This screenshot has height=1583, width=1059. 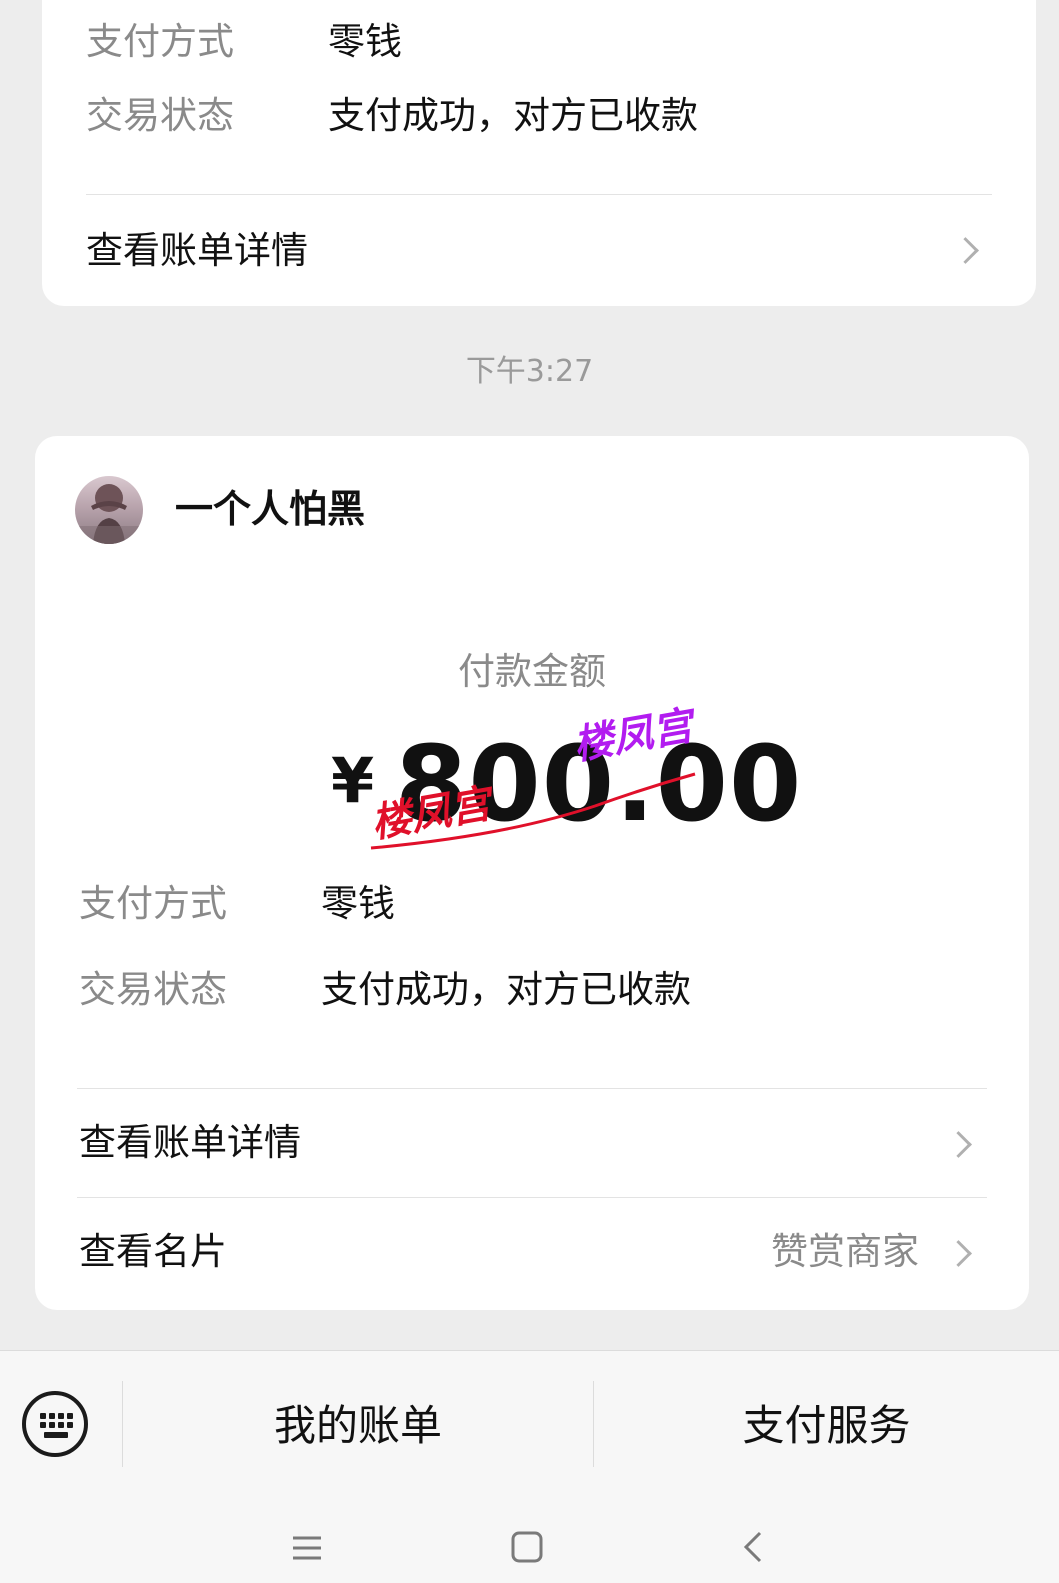 What do you see at coordinates (753, 1547) in the screenshot?
I see `back-chevron-icon` at bounding box center [753, 1547].